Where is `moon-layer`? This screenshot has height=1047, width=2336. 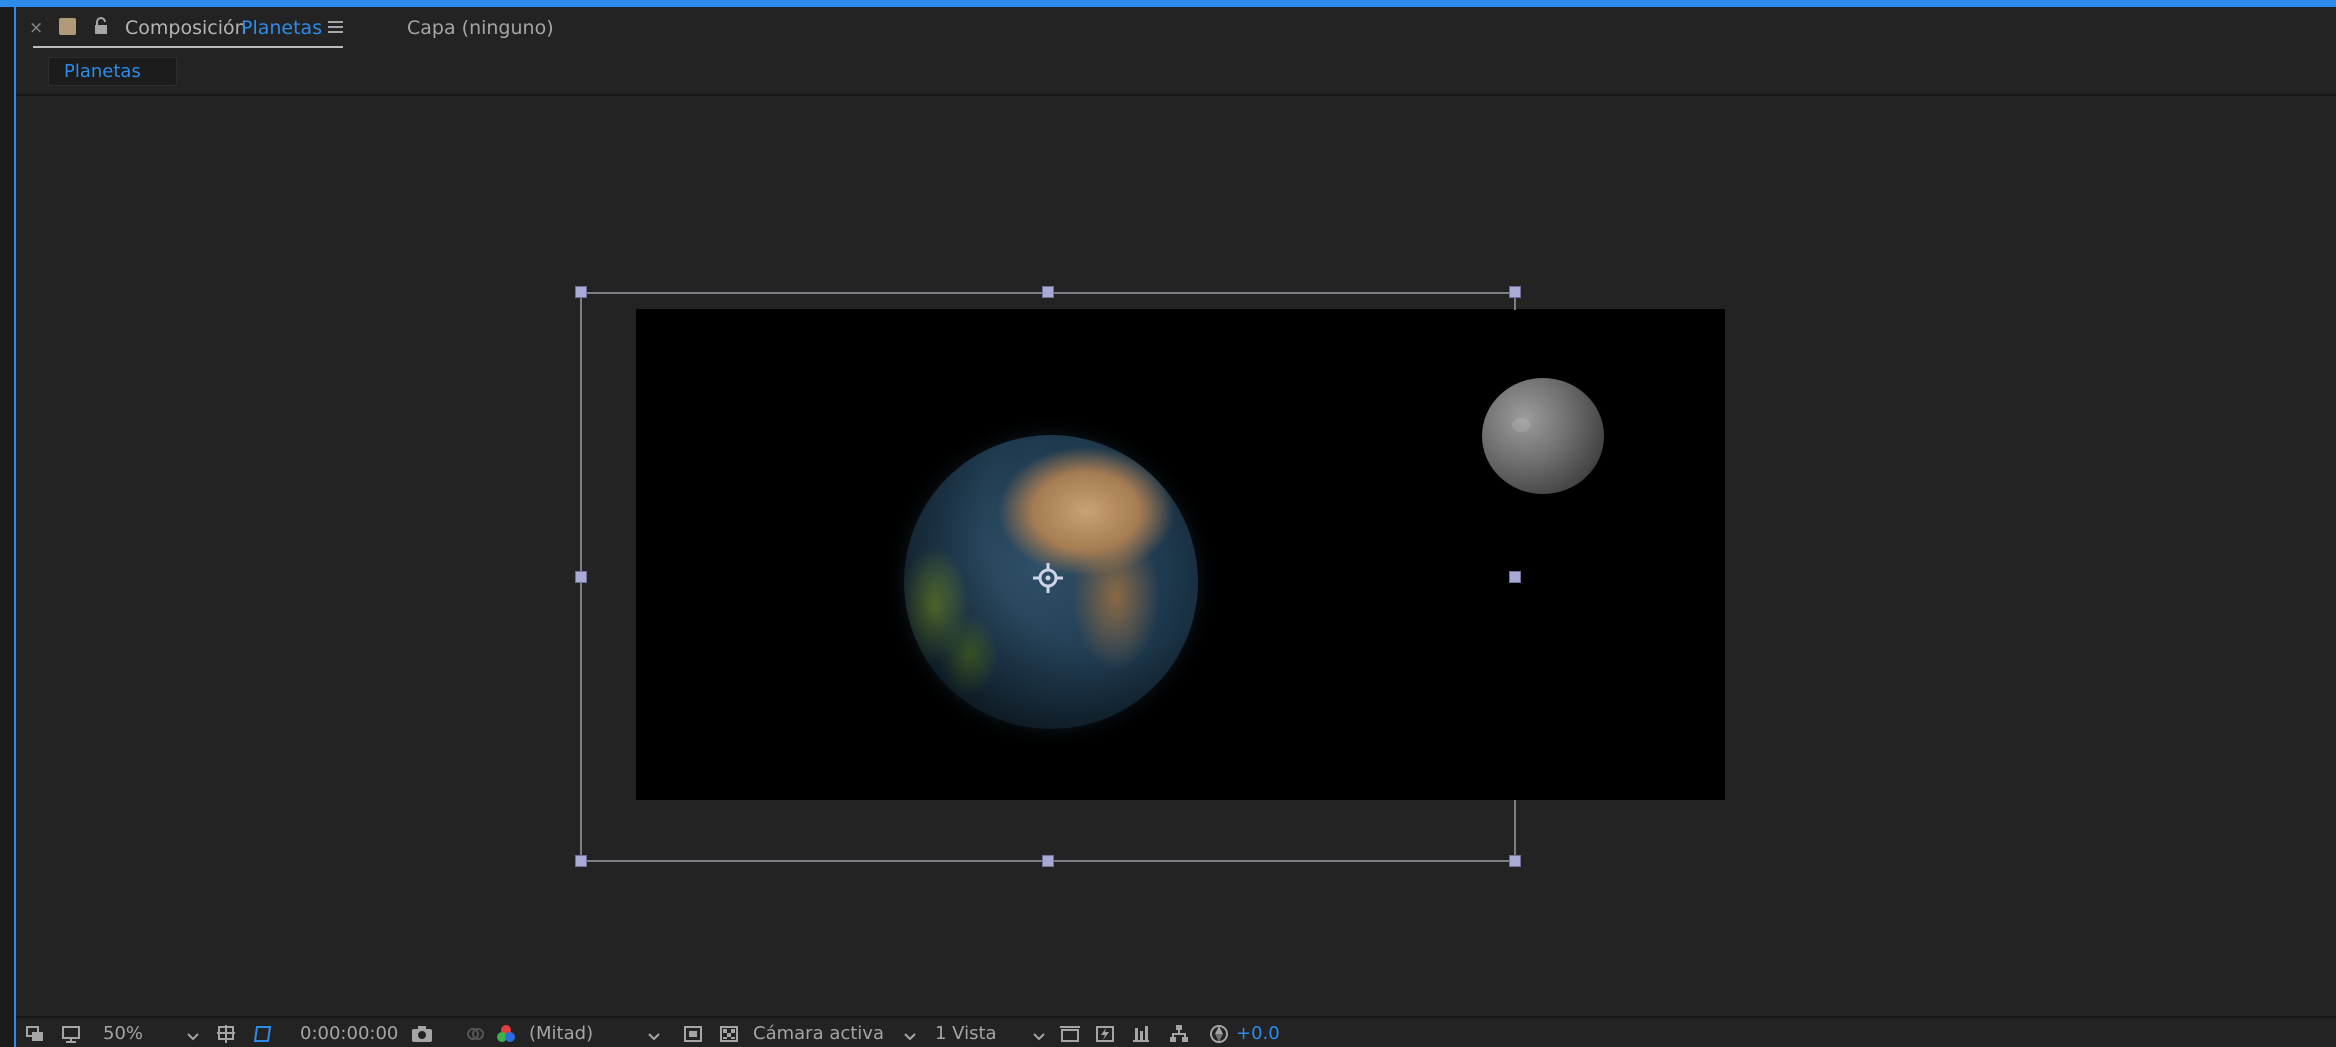 moon-layer is located at coordinates (1543, 436).